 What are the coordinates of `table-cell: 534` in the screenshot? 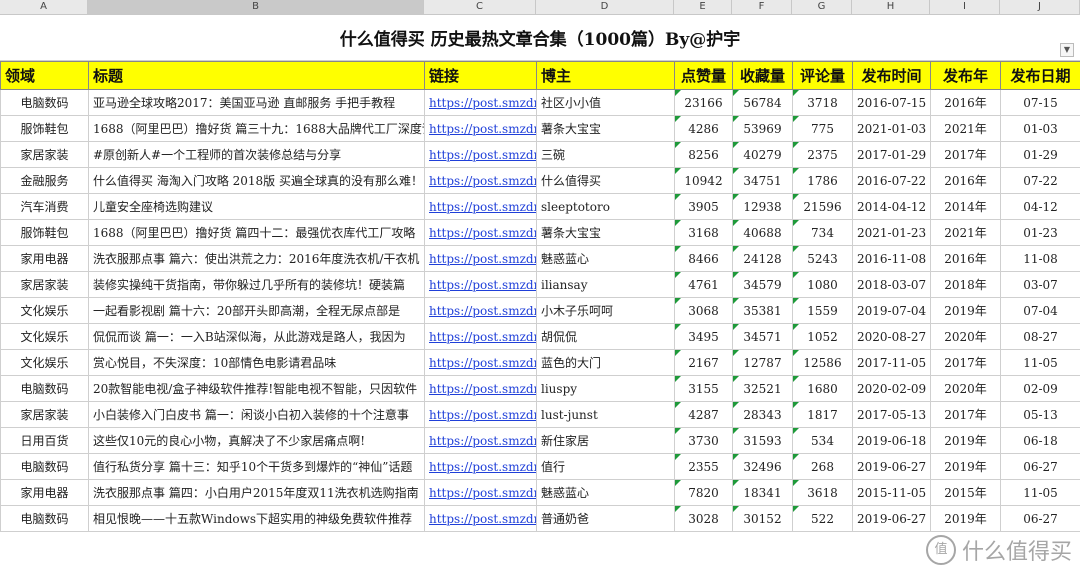 It's located at (822, 440).